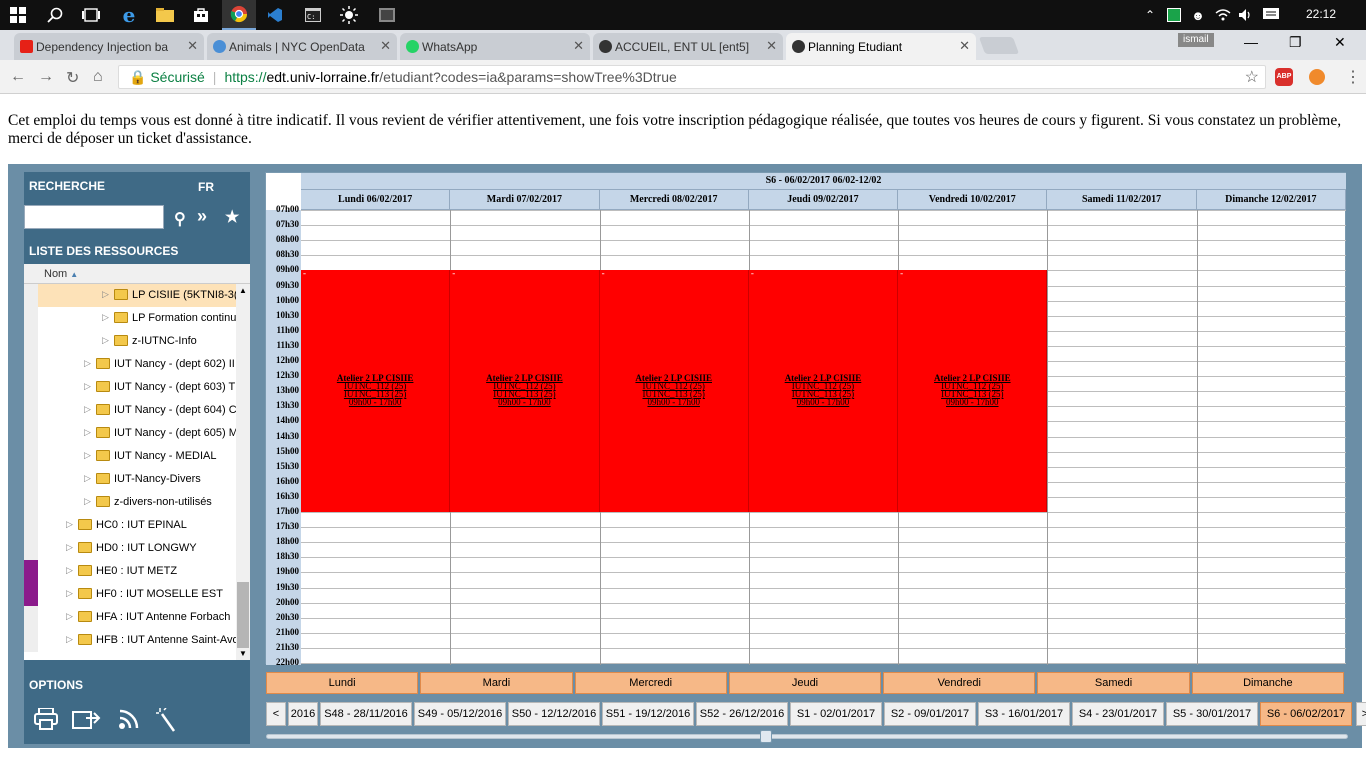 Image resolution: width=1366 pixels, height=768 pixels. Describe the element at coordinates (302, 46) in the screenshot. I see `tab-animals-nyc: Animals | NYC OpenData ✕` at that location.